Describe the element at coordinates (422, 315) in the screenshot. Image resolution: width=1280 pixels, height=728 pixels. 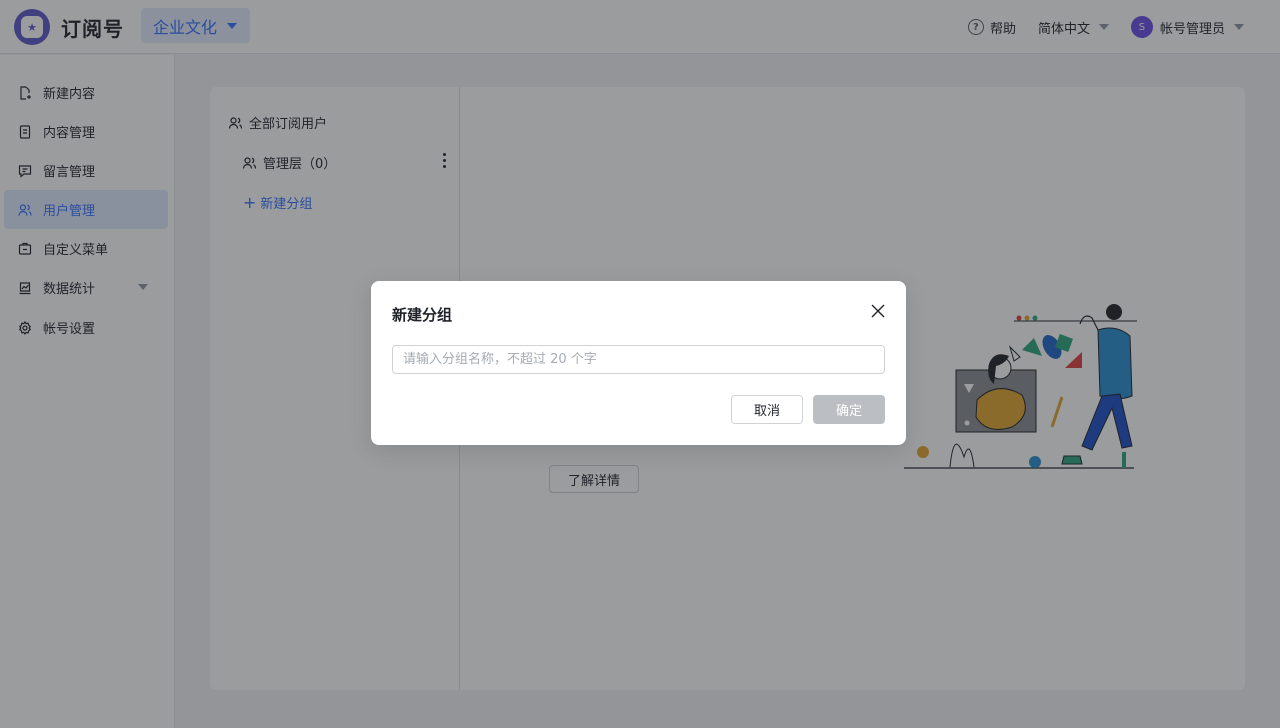
I see `dialog-title: 新建分组` at that location.